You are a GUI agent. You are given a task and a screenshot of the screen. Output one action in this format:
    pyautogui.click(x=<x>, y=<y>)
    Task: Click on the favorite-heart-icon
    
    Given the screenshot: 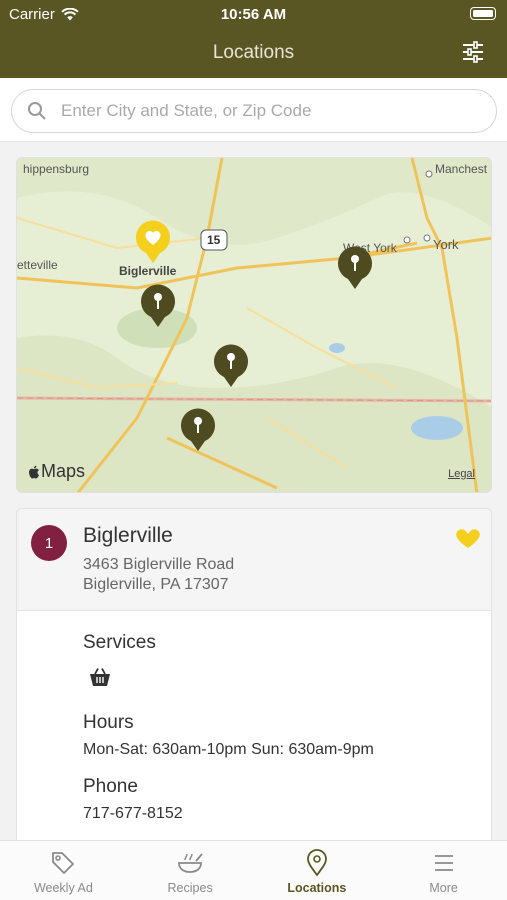 What is the action you would take?
    pyautogui.click(x=468, y=538)
    